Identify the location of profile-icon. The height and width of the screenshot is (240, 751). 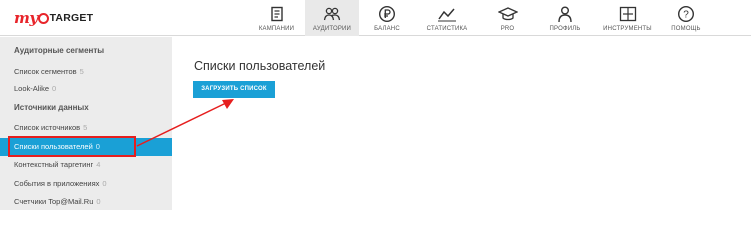
(565, 14).